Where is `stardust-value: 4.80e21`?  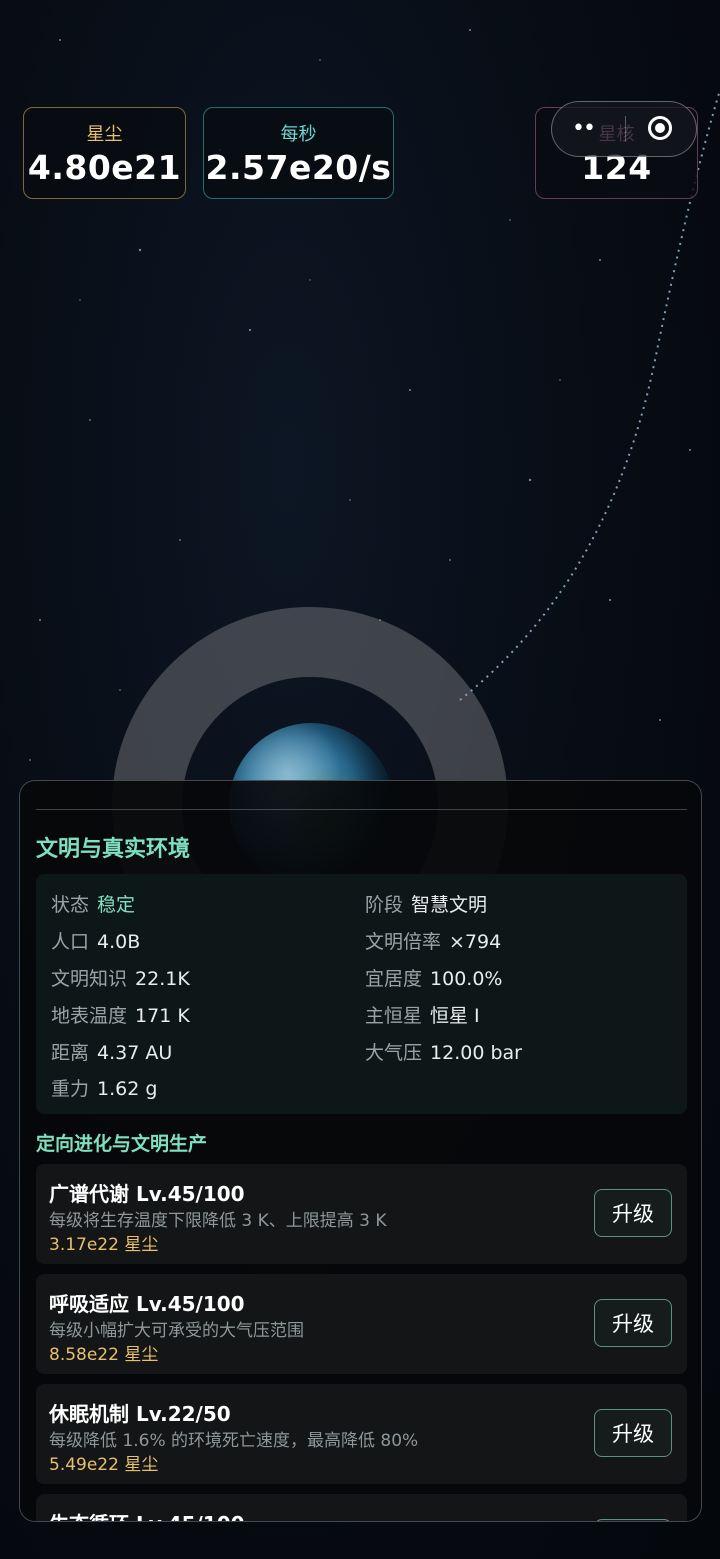
stardust-value: 4.80e21 is located at coordinates (104, 167).